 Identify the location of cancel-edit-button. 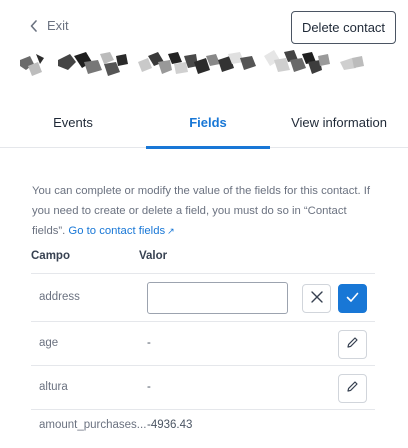
(316, 298).